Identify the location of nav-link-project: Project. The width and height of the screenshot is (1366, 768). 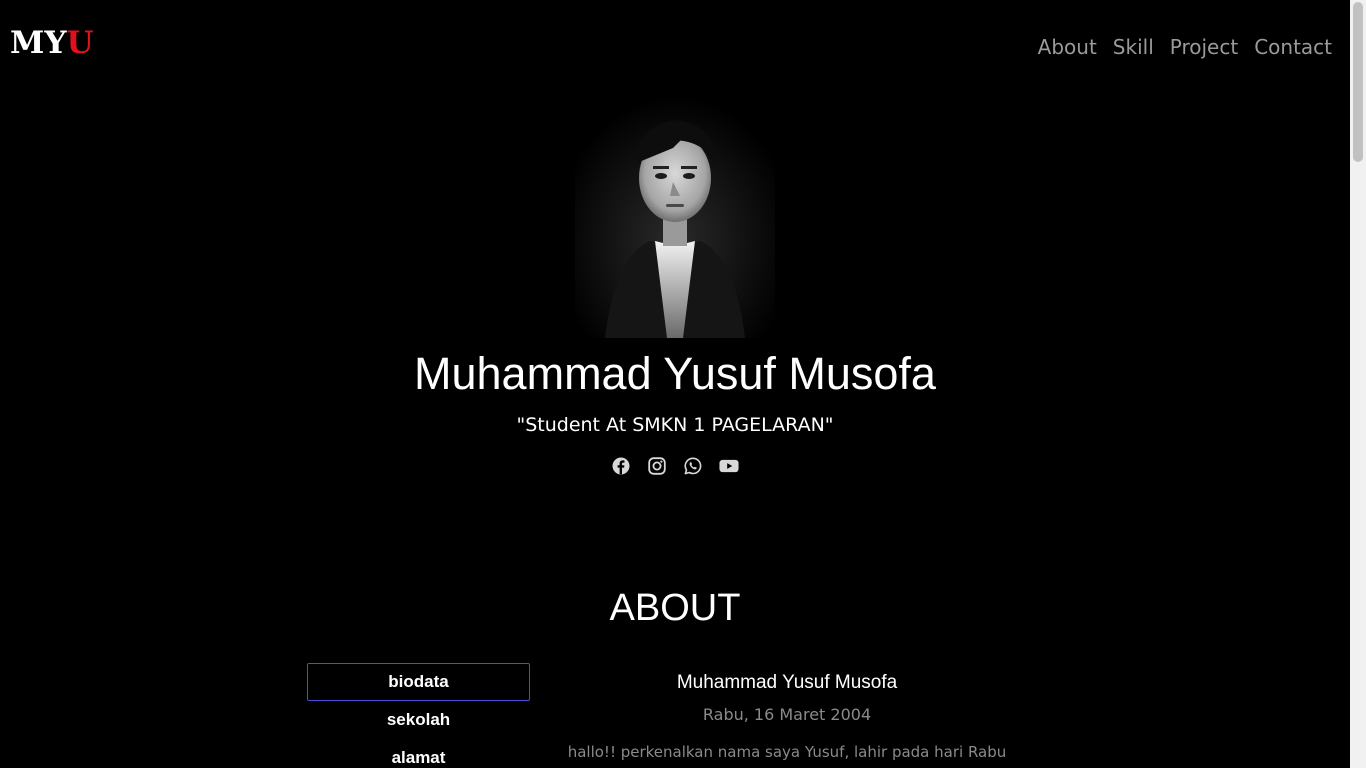
(1204, 47).